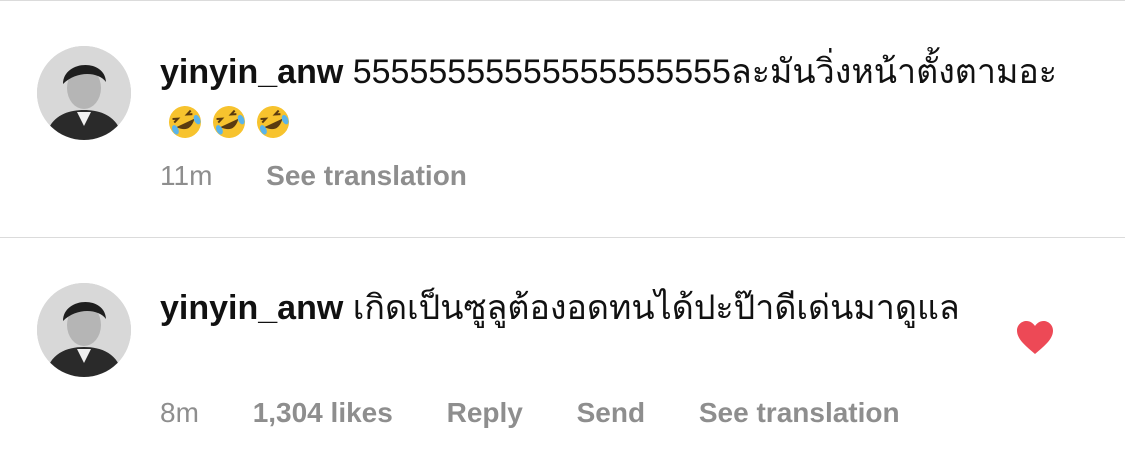 This screenshot has width=1125, height=463. I want to click on heart-icon, so click(1035, 338).